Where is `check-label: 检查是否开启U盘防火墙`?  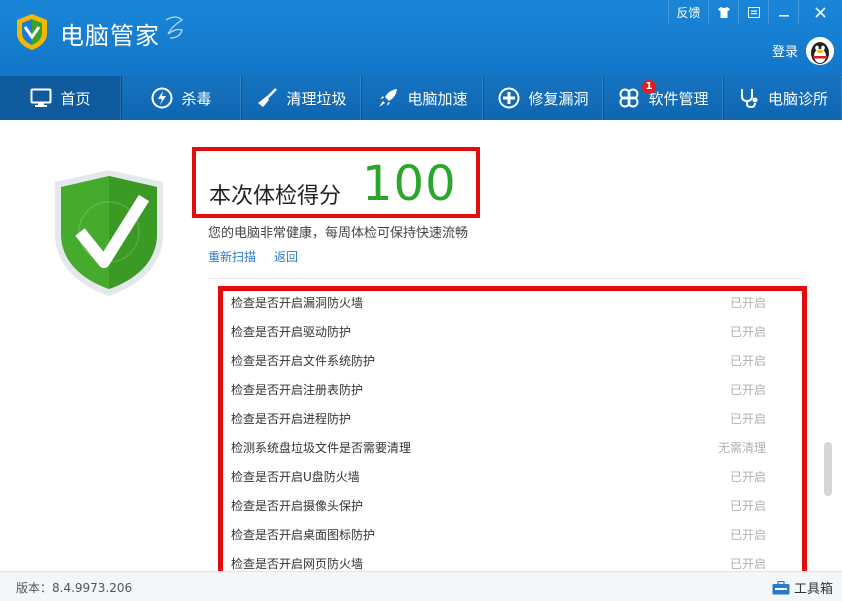
check-label: 检查是否开启U盘防火墙 is located at coordinates (295, 477).